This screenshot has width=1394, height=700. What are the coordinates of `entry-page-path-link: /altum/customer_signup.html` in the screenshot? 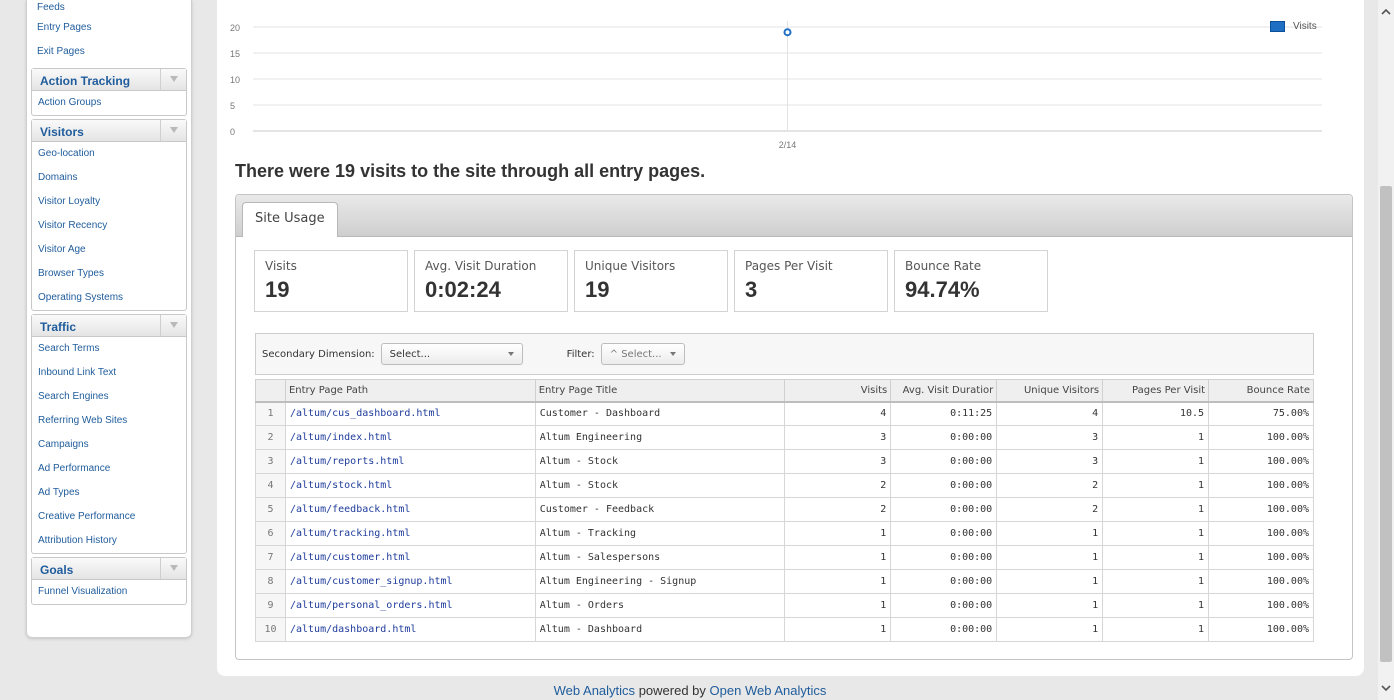 It's located at (371, 581).